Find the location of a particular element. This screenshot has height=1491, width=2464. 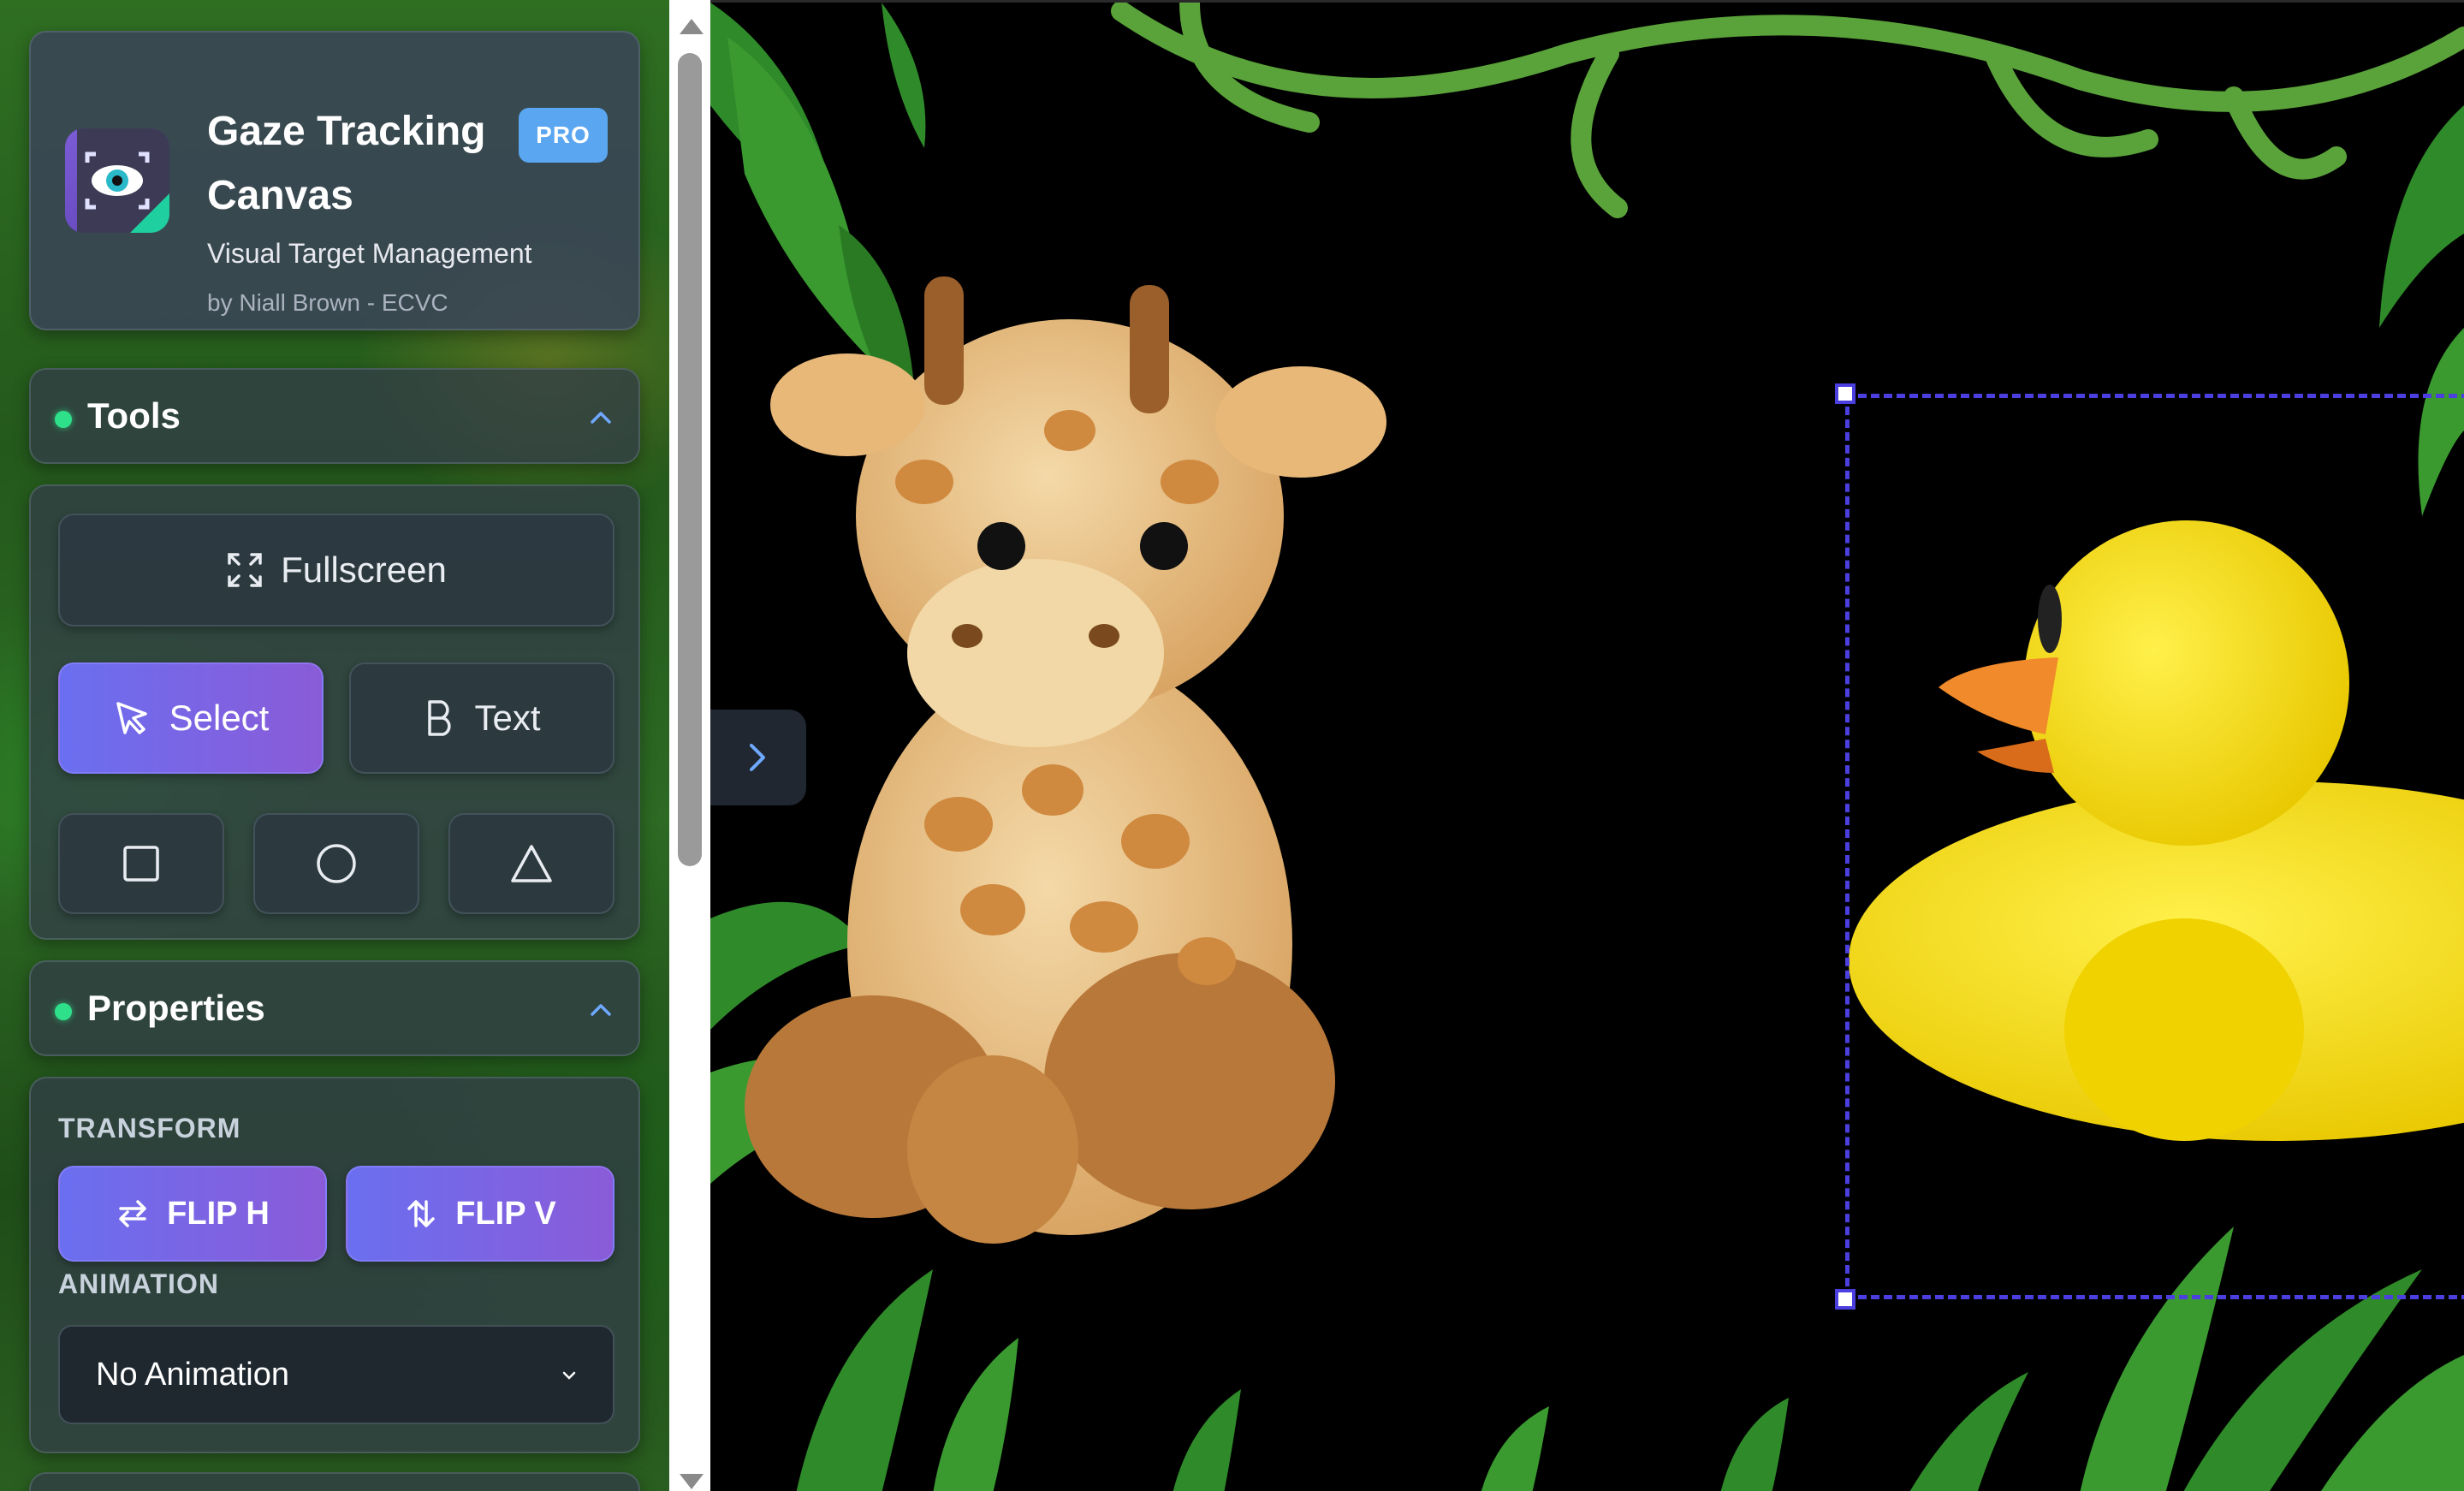

scroll-thumb is located at coordinates (690, 459).